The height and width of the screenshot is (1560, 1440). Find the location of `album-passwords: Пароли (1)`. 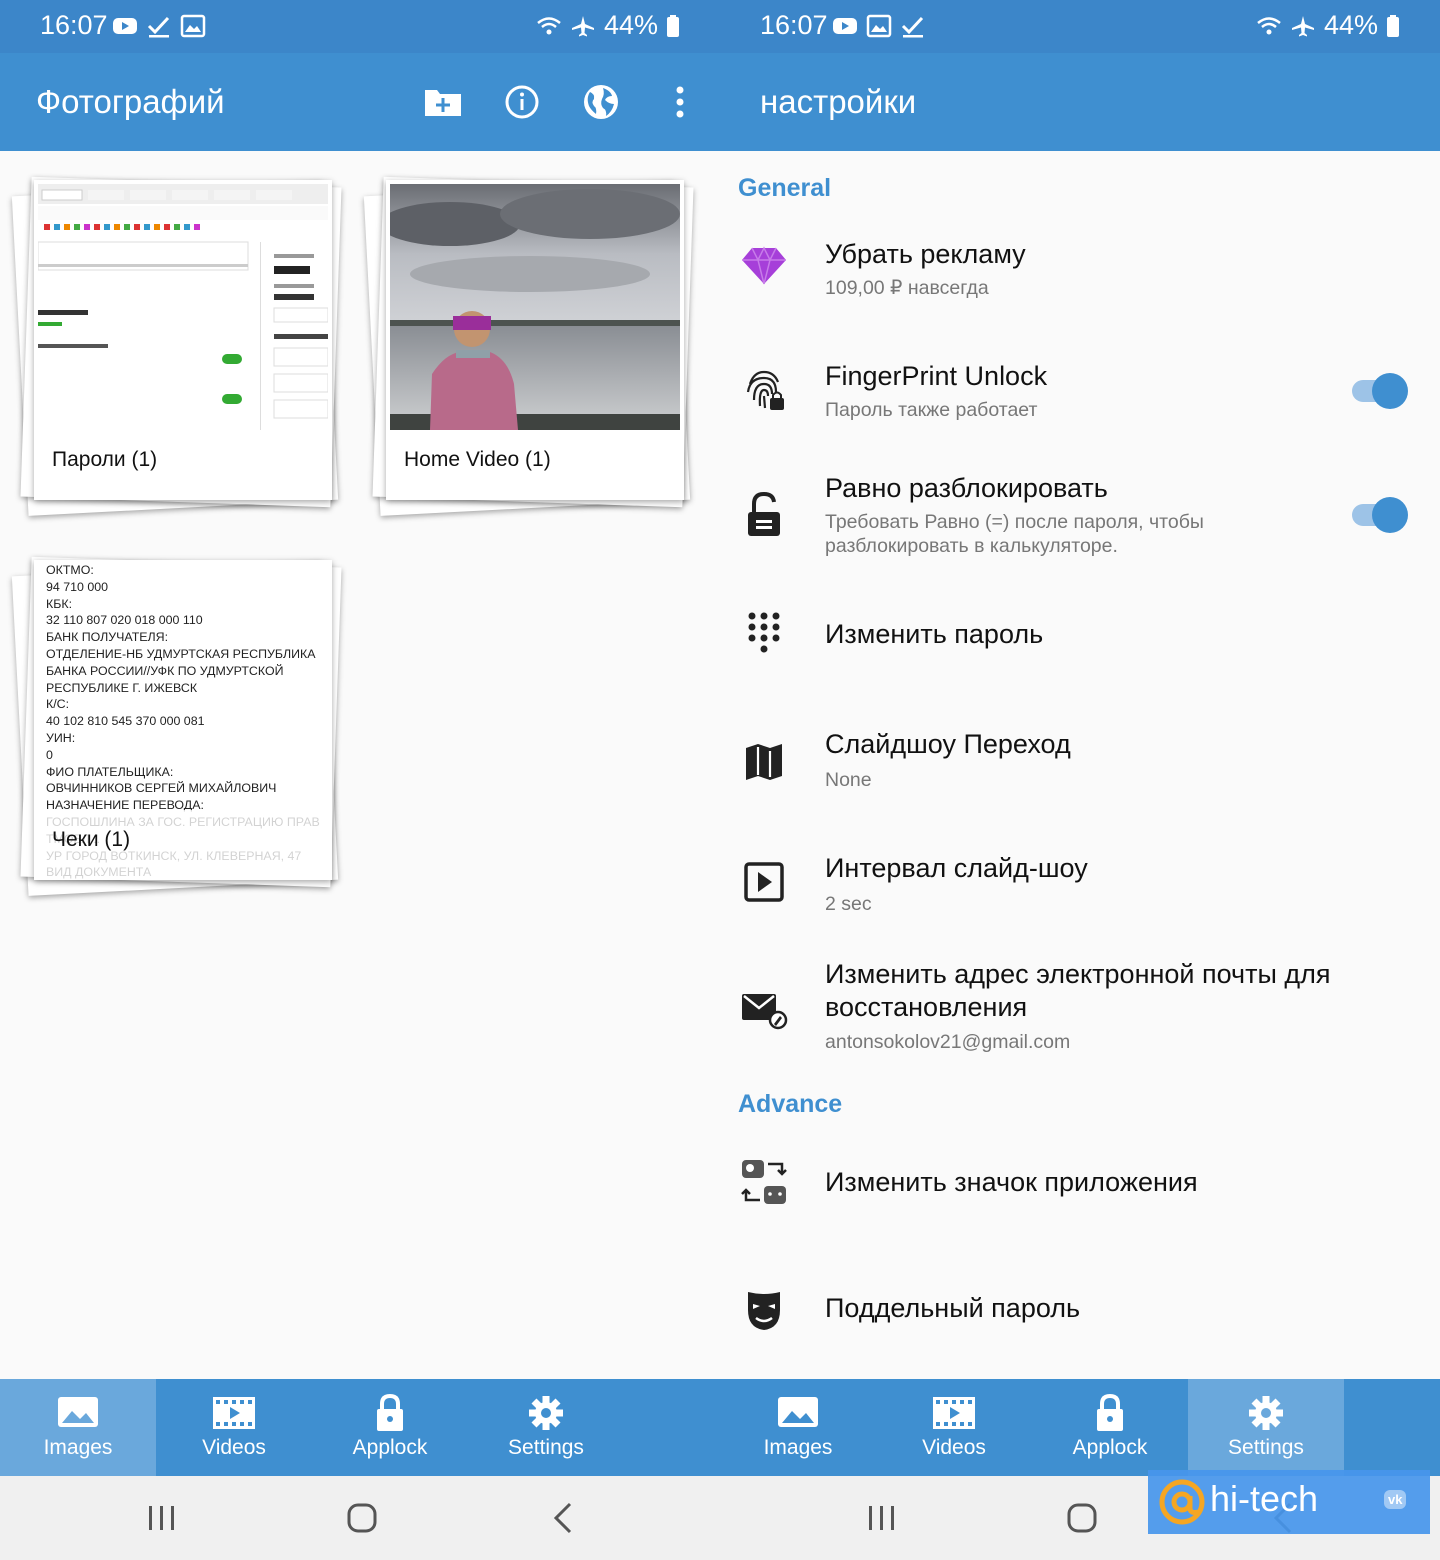

album-passwords: Пароли (1) is located at coordinates (180, 346).